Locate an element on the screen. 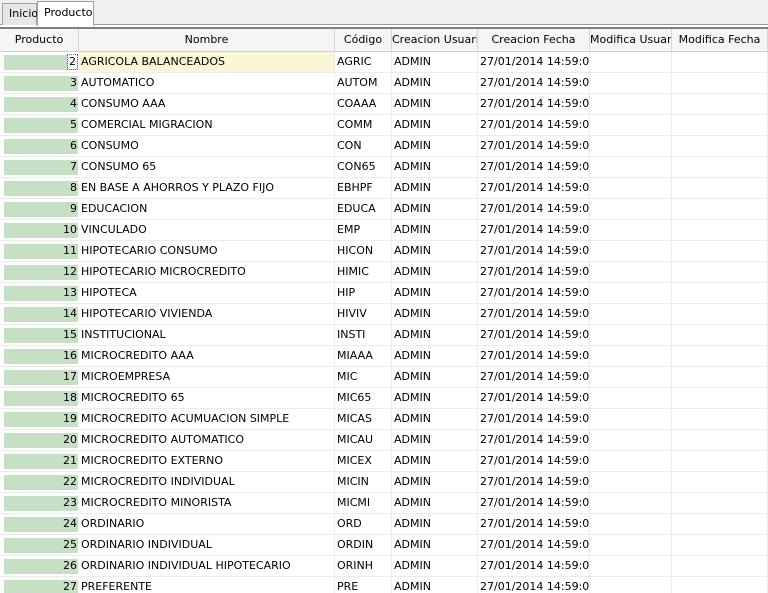 This screenshot has height=593, width=768. cell-nombre: HIPOTECARIO MICROCREDITO is located at coordinates (207, 272).